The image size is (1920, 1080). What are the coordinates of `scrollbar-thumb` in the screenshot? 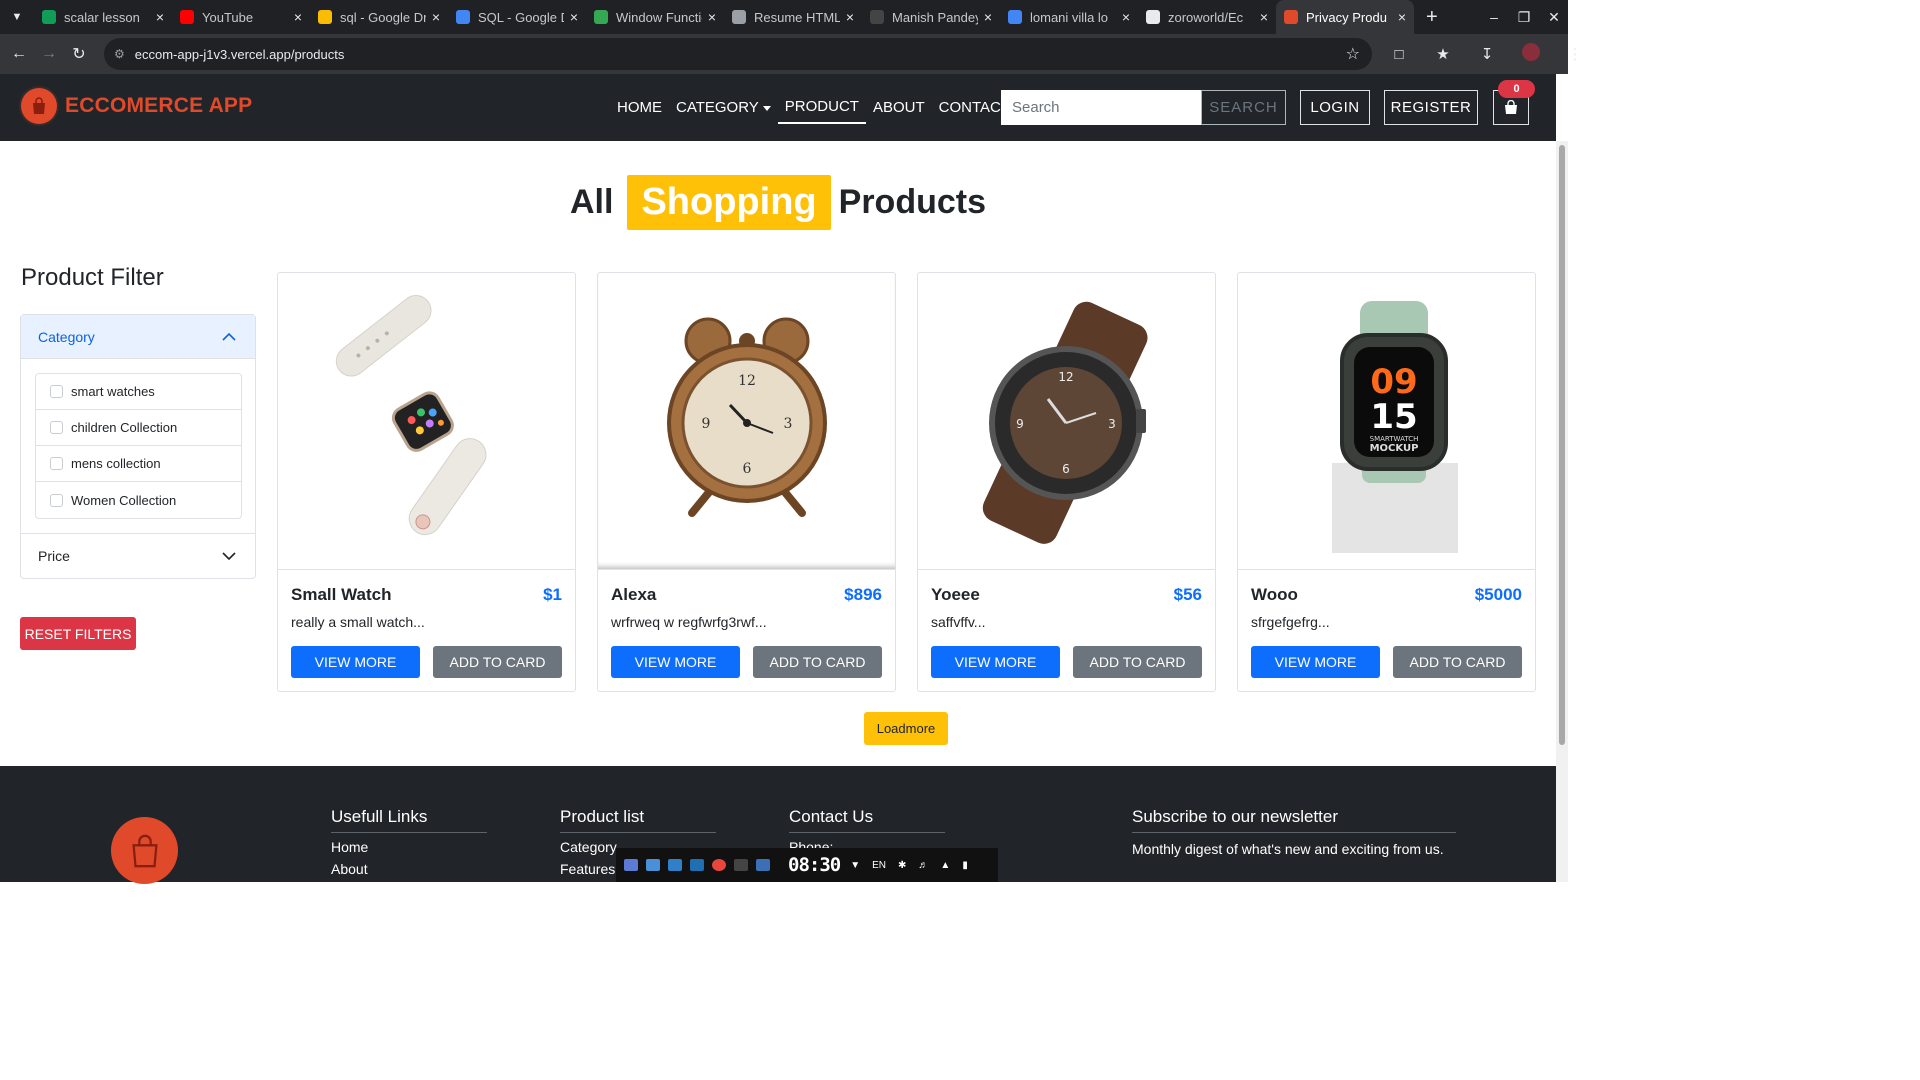 It's located at (1562, 445).